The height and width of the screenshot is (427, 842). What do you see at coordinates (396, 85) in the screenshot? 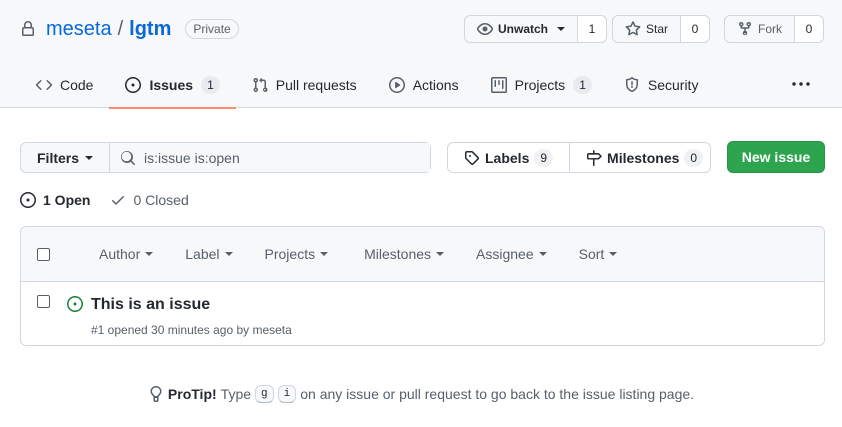
I see `play-icon` at bounding box center [396, 85].